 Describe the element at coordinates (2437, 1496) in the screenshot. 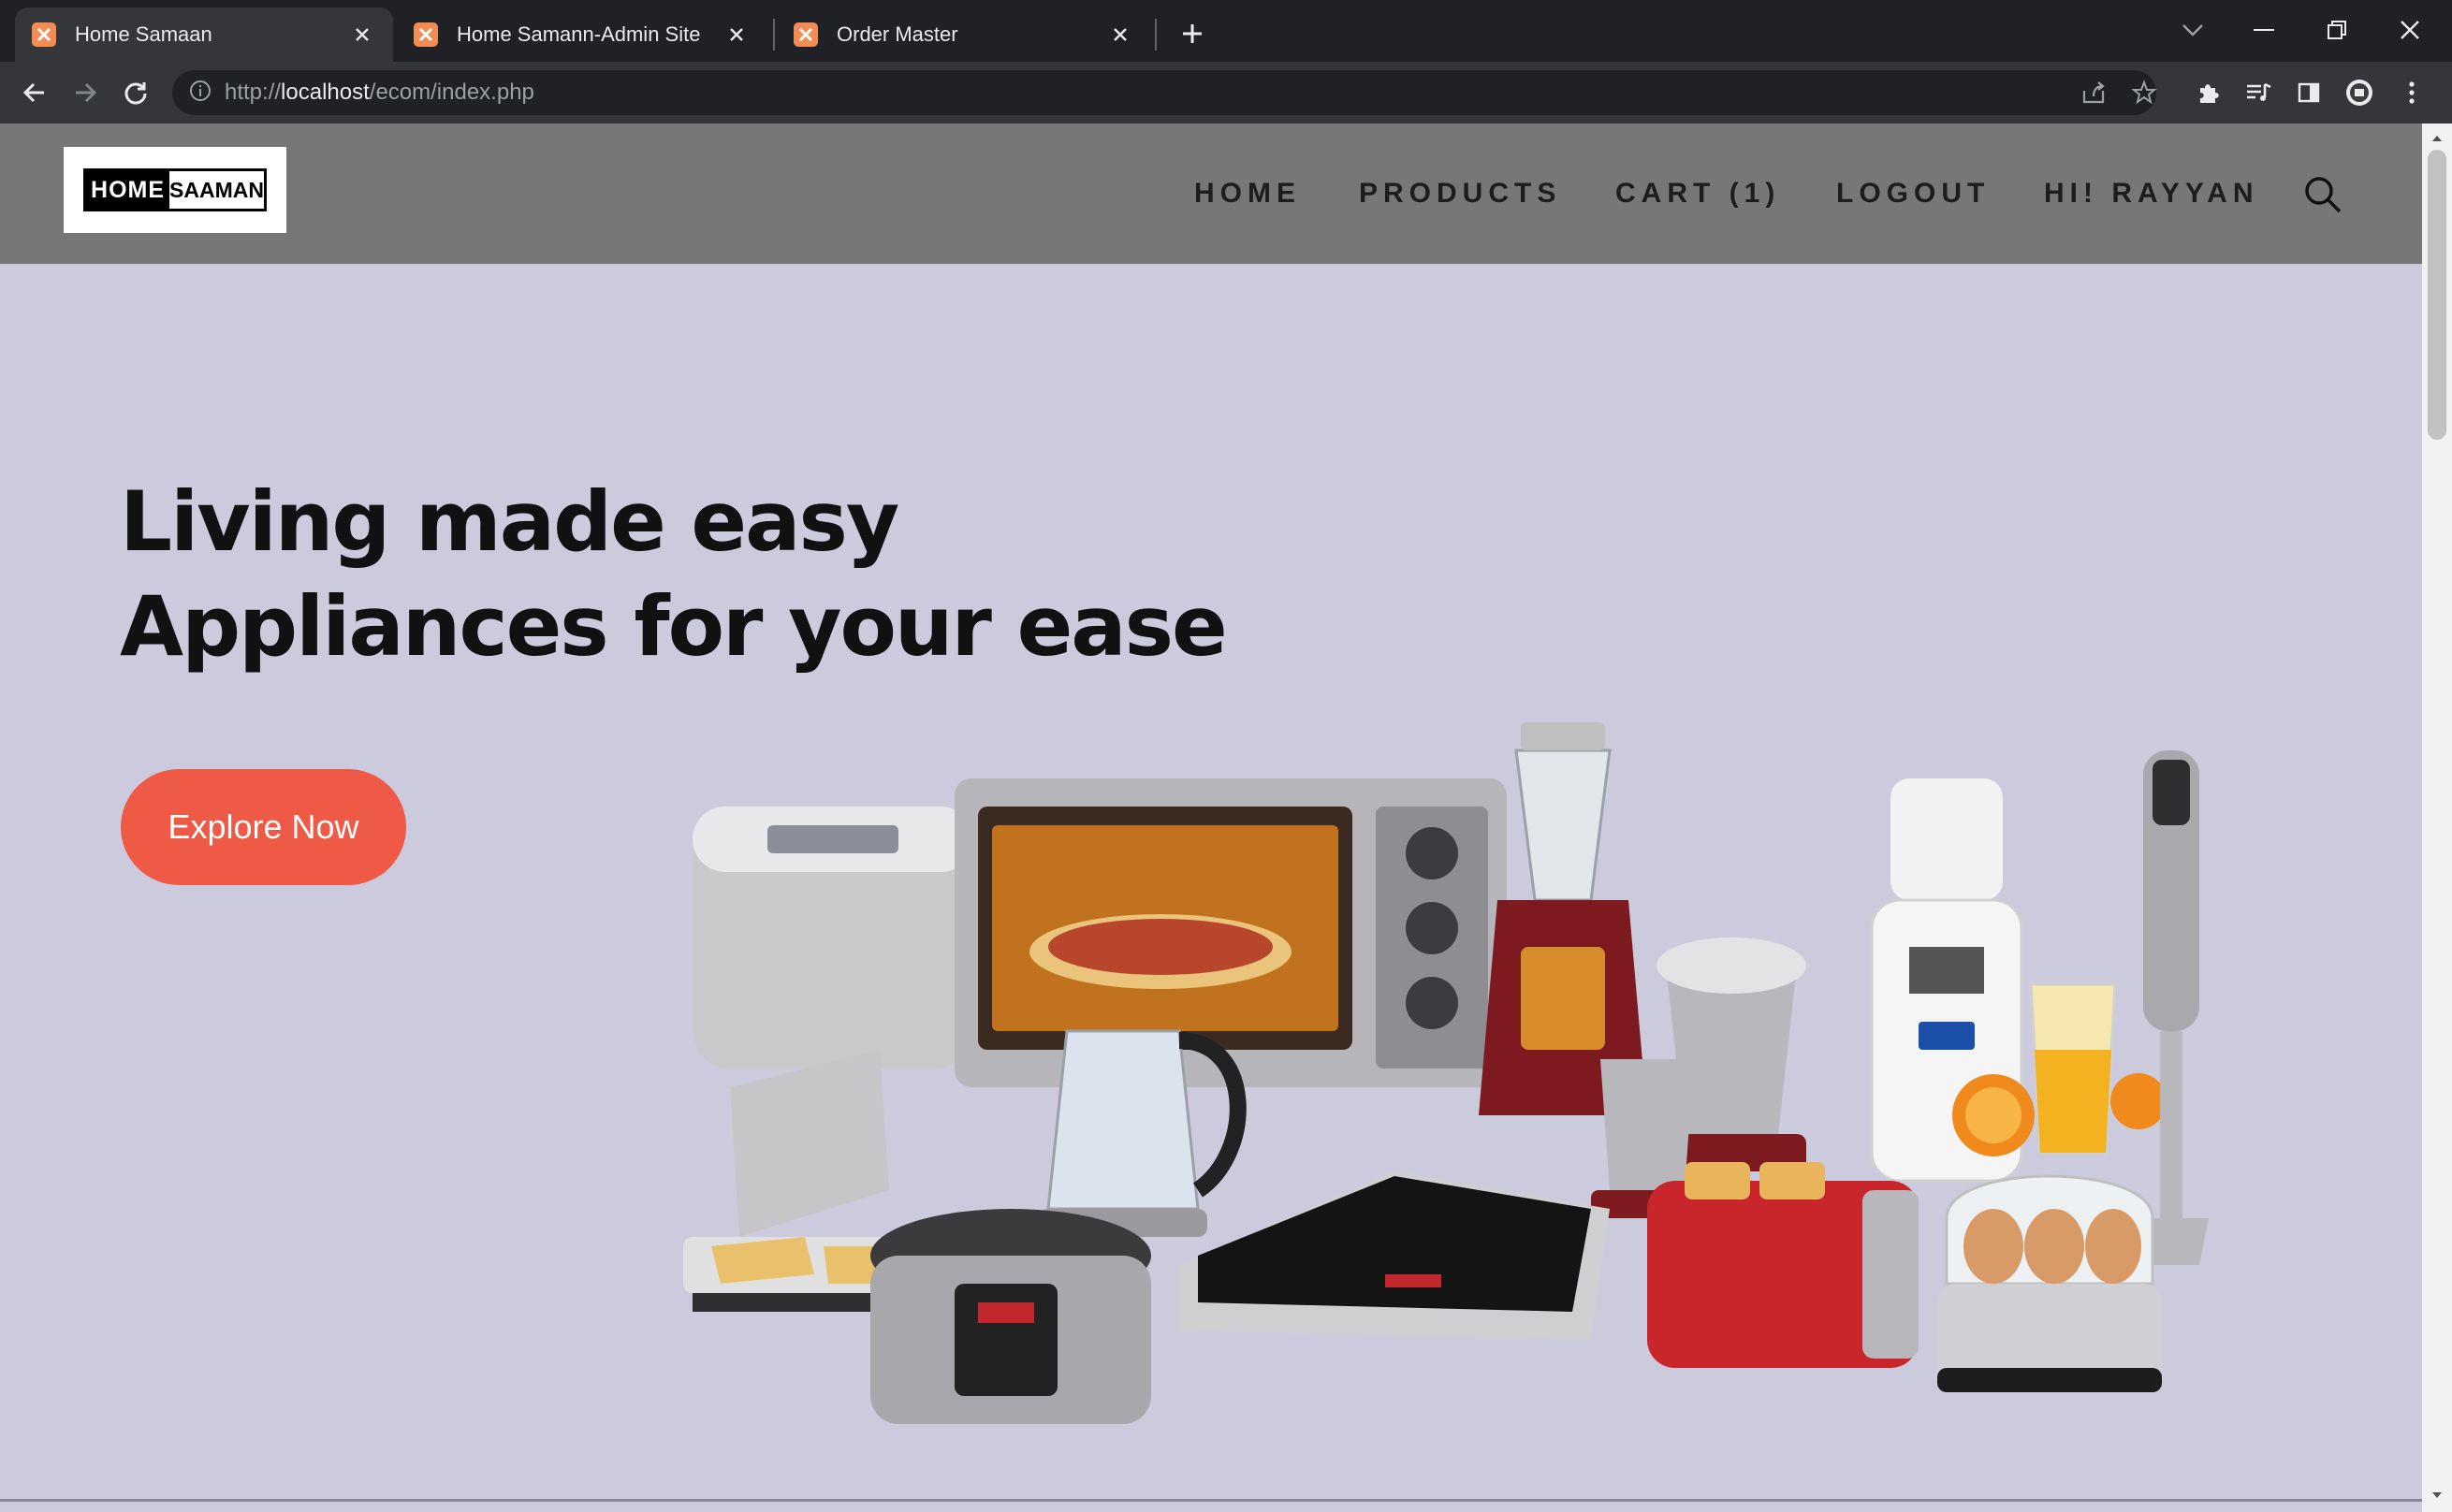

I see `scroll-down-arrow-icon` at that location.